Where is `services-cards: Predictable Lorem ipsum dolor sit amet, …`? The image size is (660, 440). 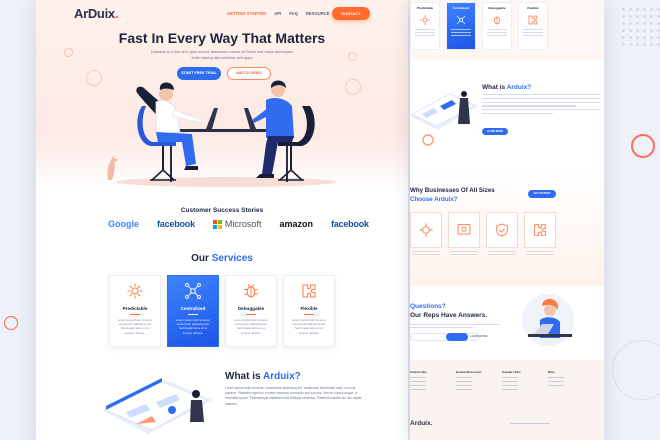 services-cards: Predictable Lorem ipsum dolor sit amet, … is located at coordinates (222, 311).